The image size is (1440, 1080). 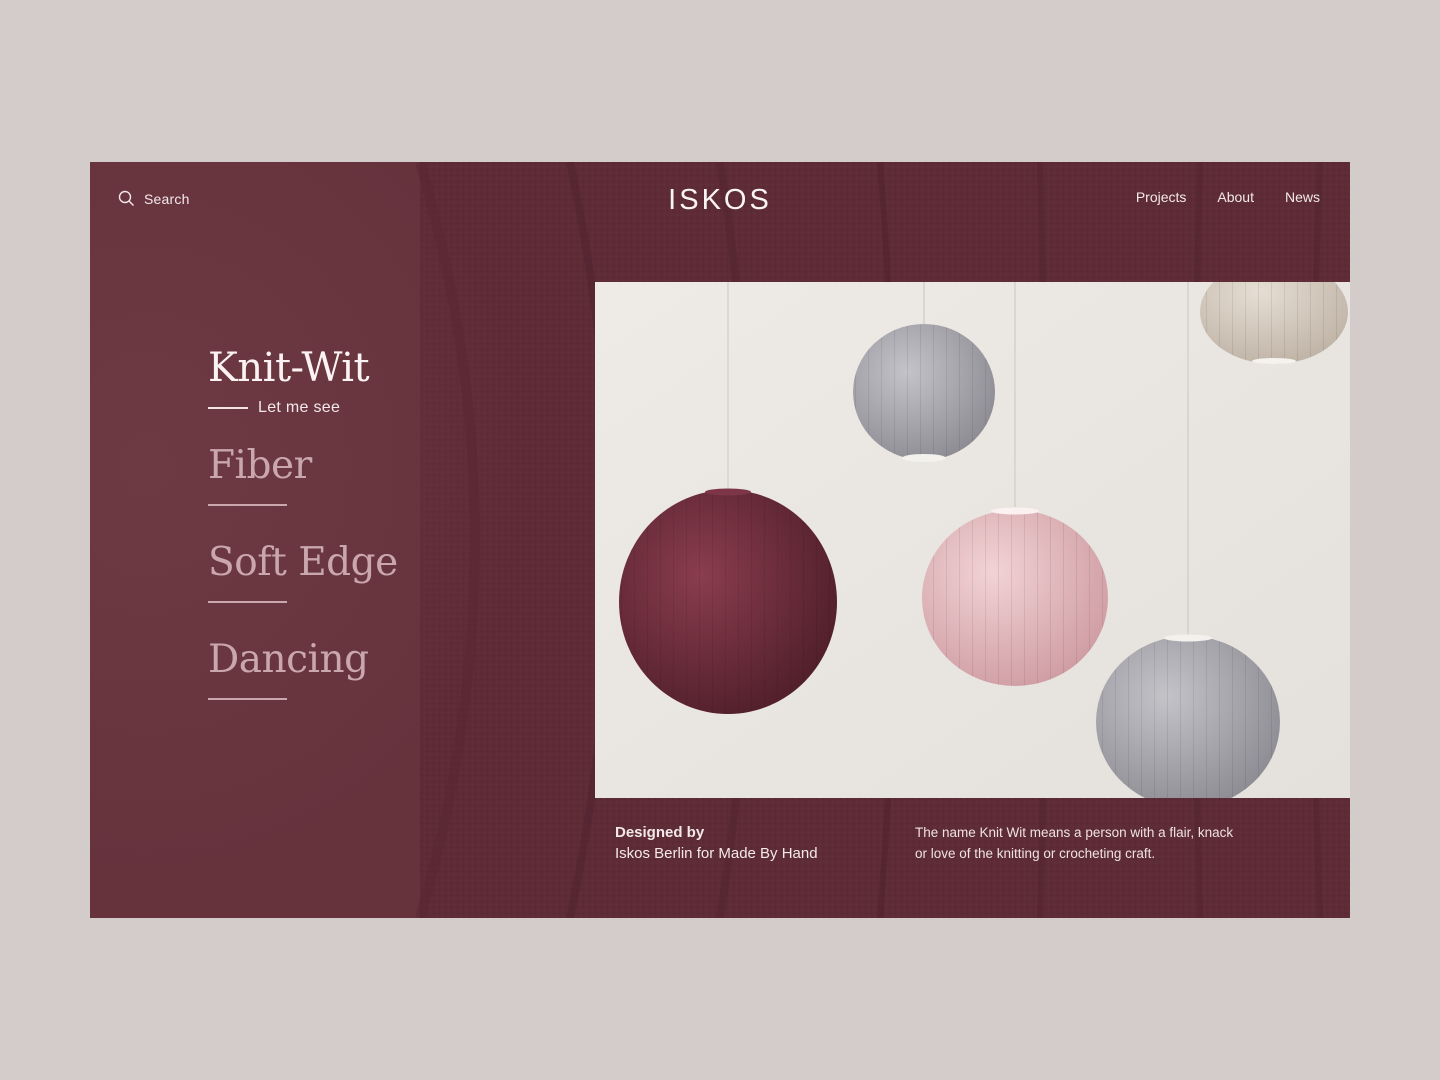 I want to click on collection-item-dancing: Dancing, so click(x=303, y=668).